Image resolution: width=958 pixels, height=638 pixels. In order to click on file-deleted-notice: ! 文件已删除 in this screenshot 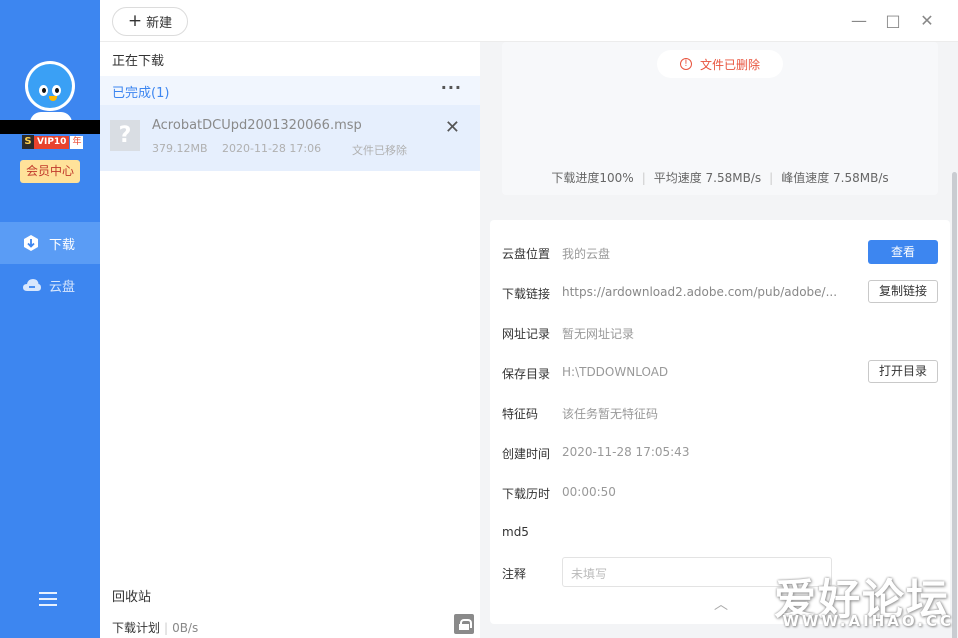, I will do `click(720, 64)`.